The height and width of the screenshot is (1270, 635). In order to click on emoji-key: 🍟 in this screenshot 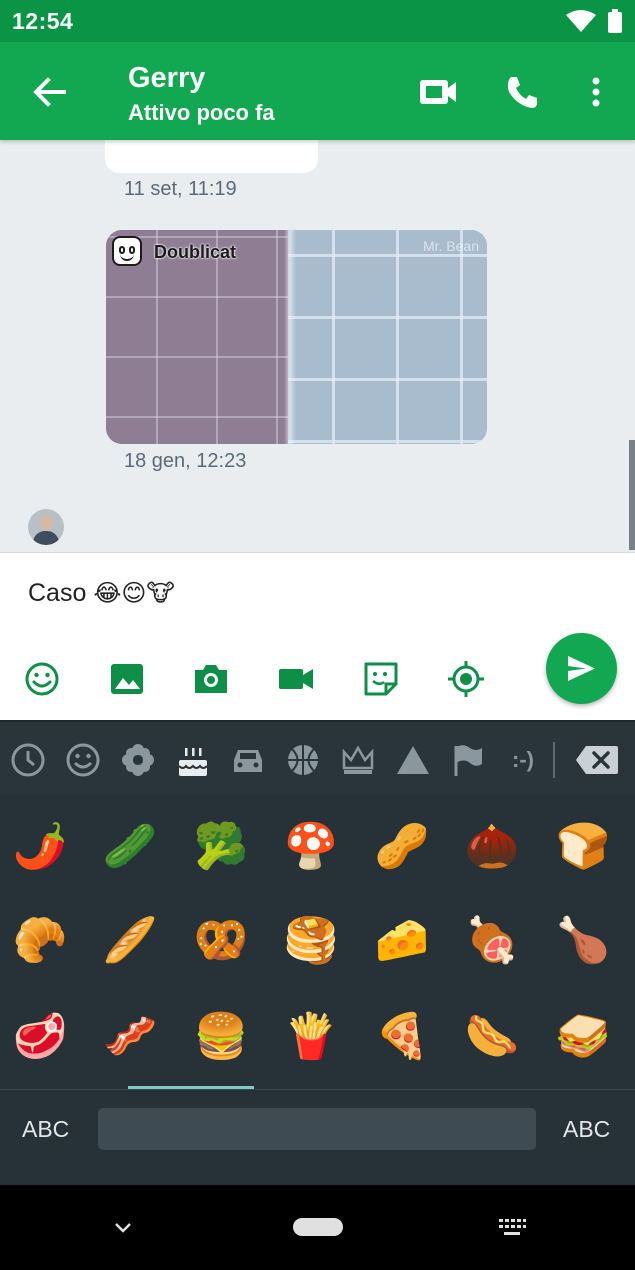, I will do `click(311, 1037)`.